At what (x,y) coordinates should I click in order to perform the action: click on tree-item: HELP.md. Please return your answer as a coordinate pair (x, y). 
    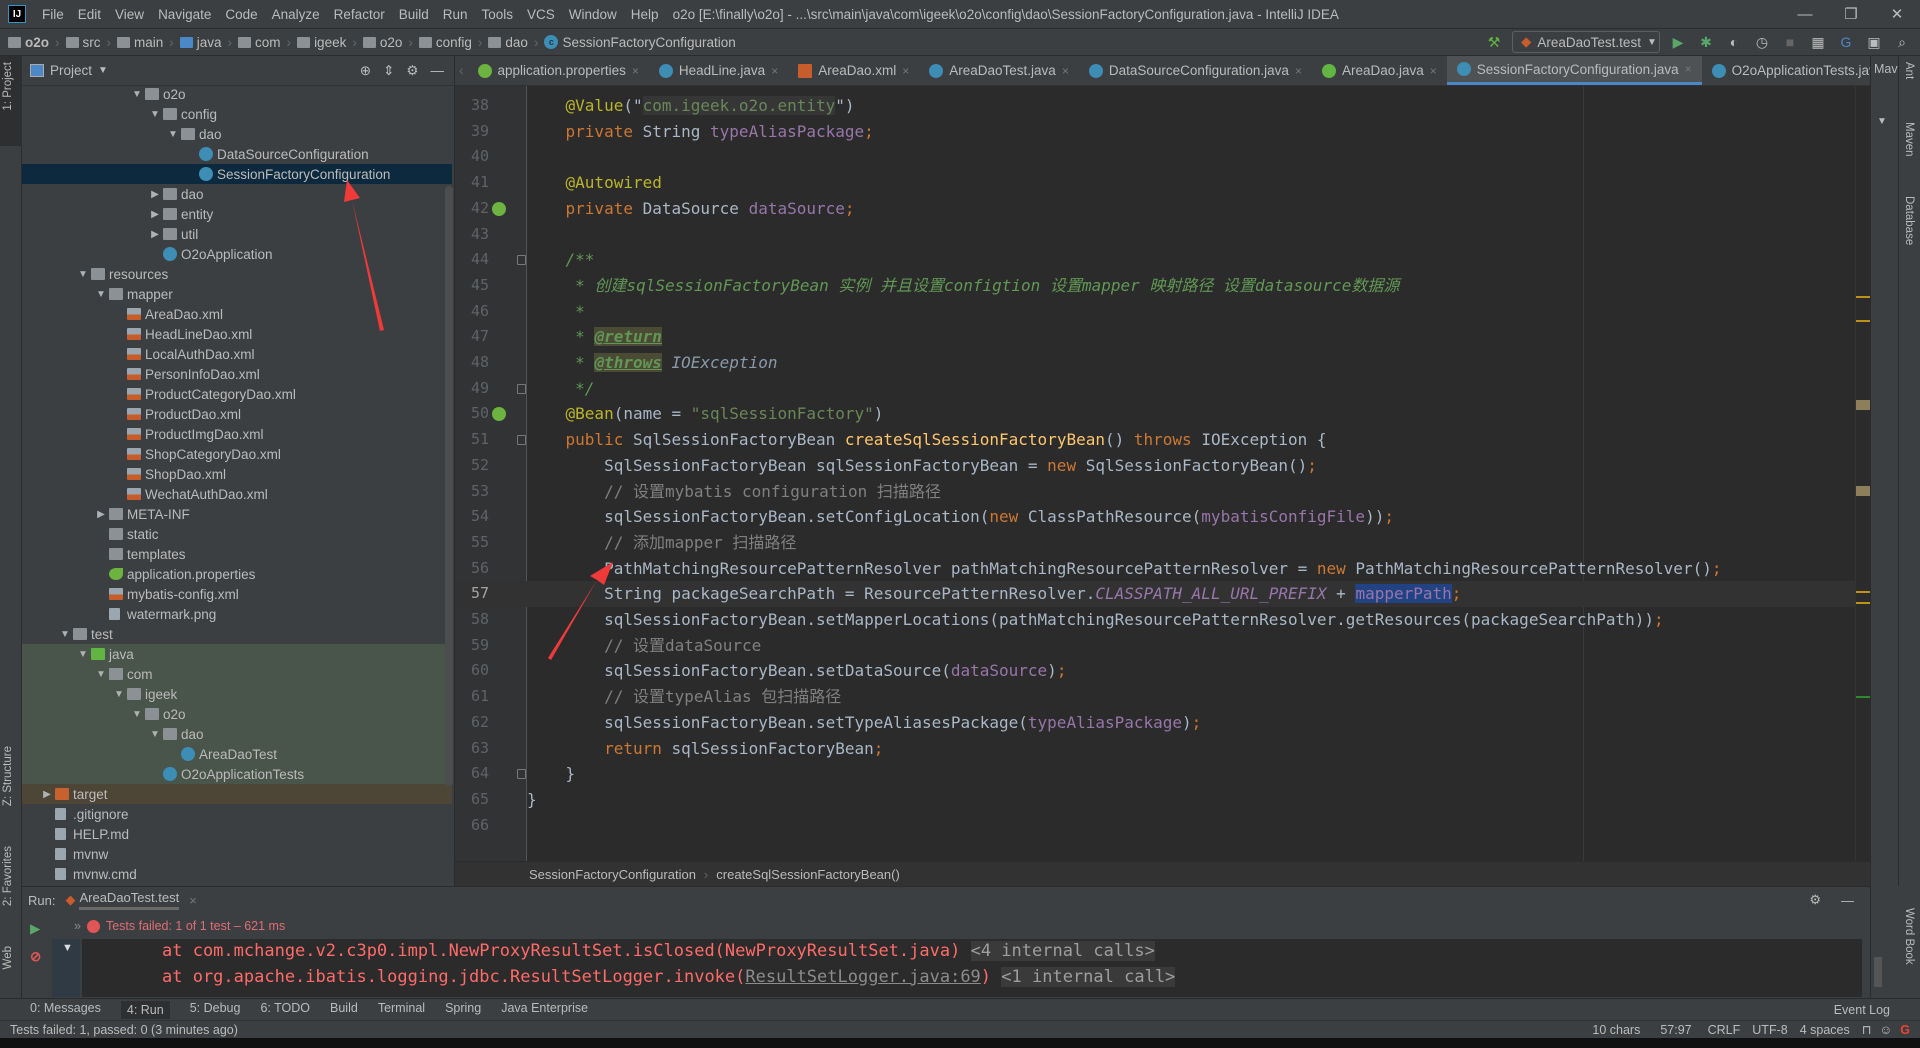
    Looking at the image, I should click on (237, 834).